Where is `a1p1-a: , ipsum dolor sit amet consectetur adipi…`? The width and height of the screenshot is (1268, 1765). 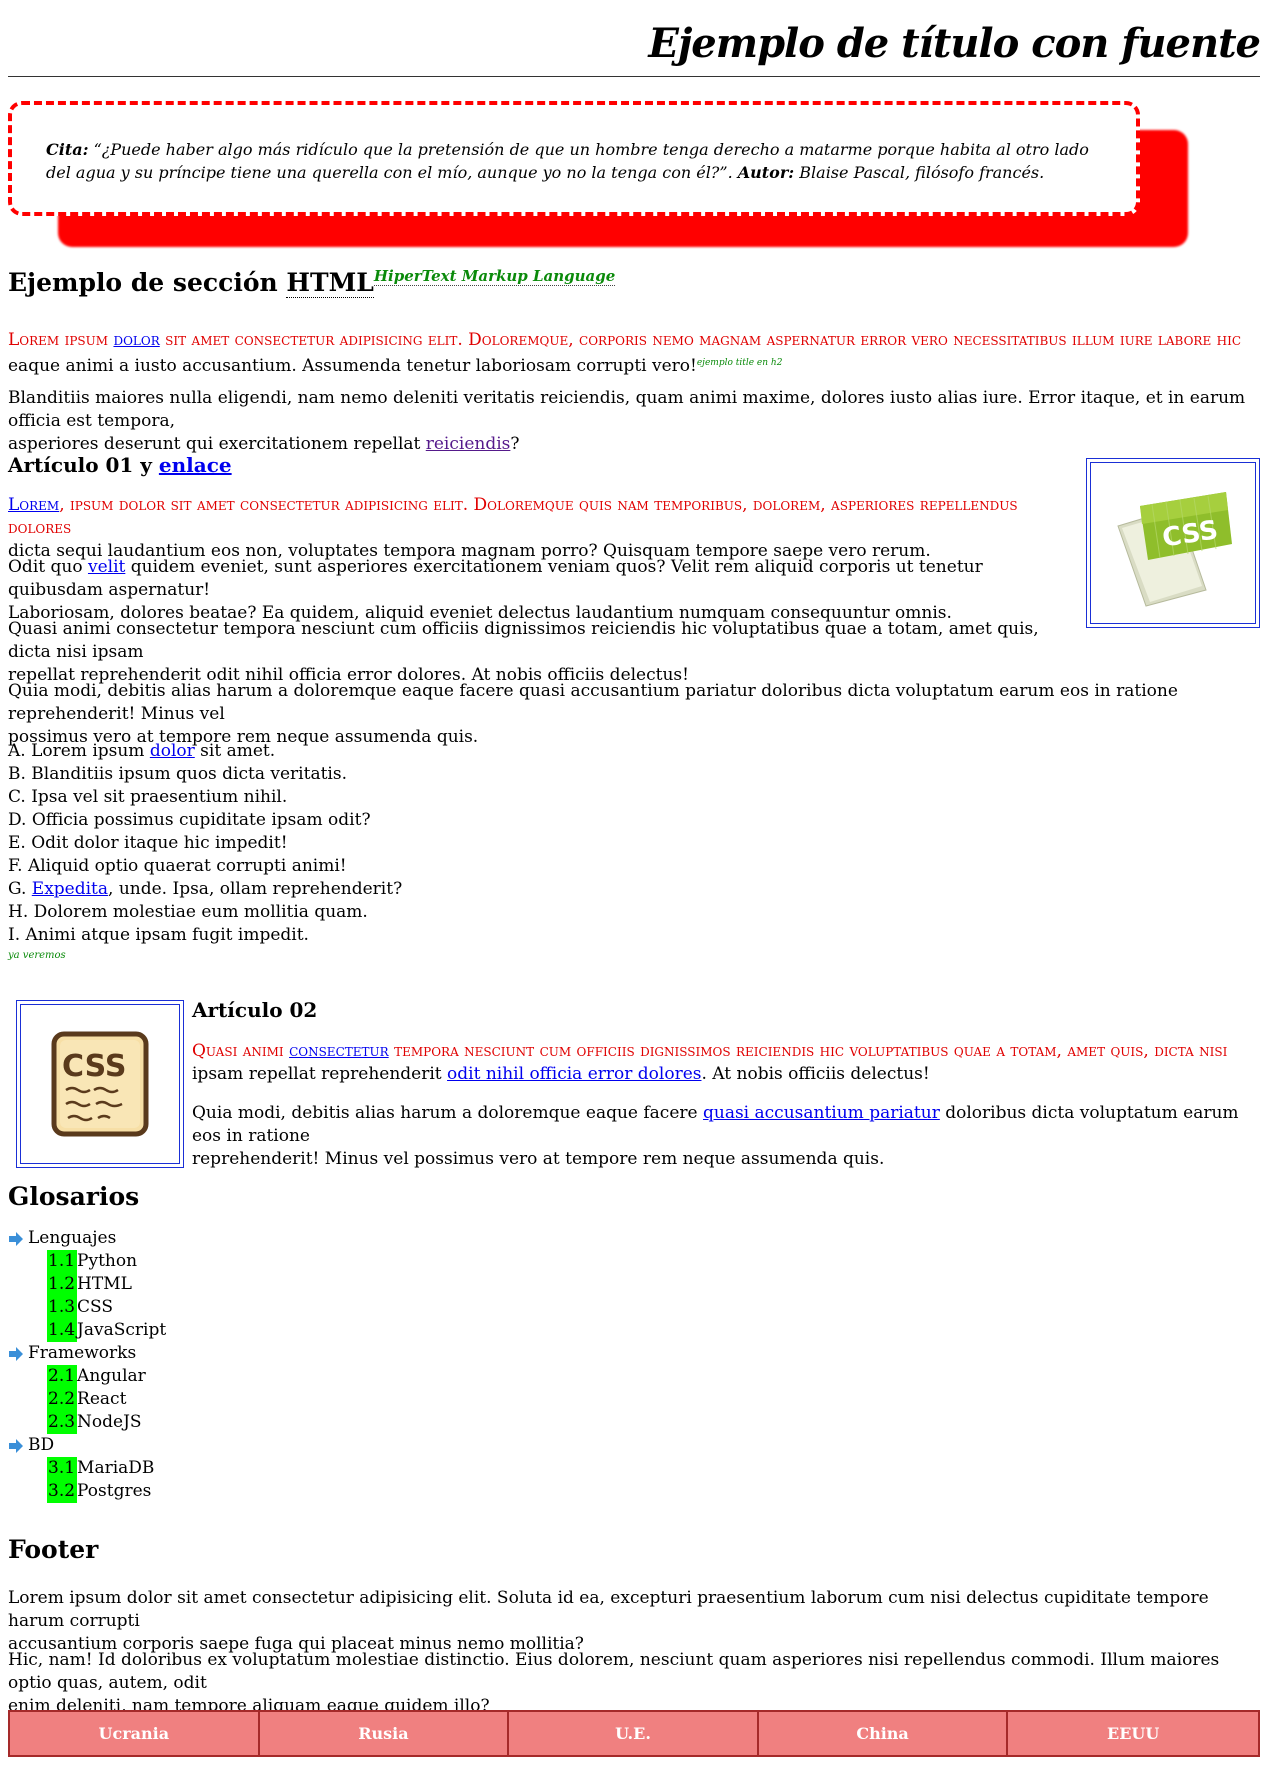 a1p1-a: , ipsum dolor sit amet consectetur adipi… is located at coordinates (513, 516).